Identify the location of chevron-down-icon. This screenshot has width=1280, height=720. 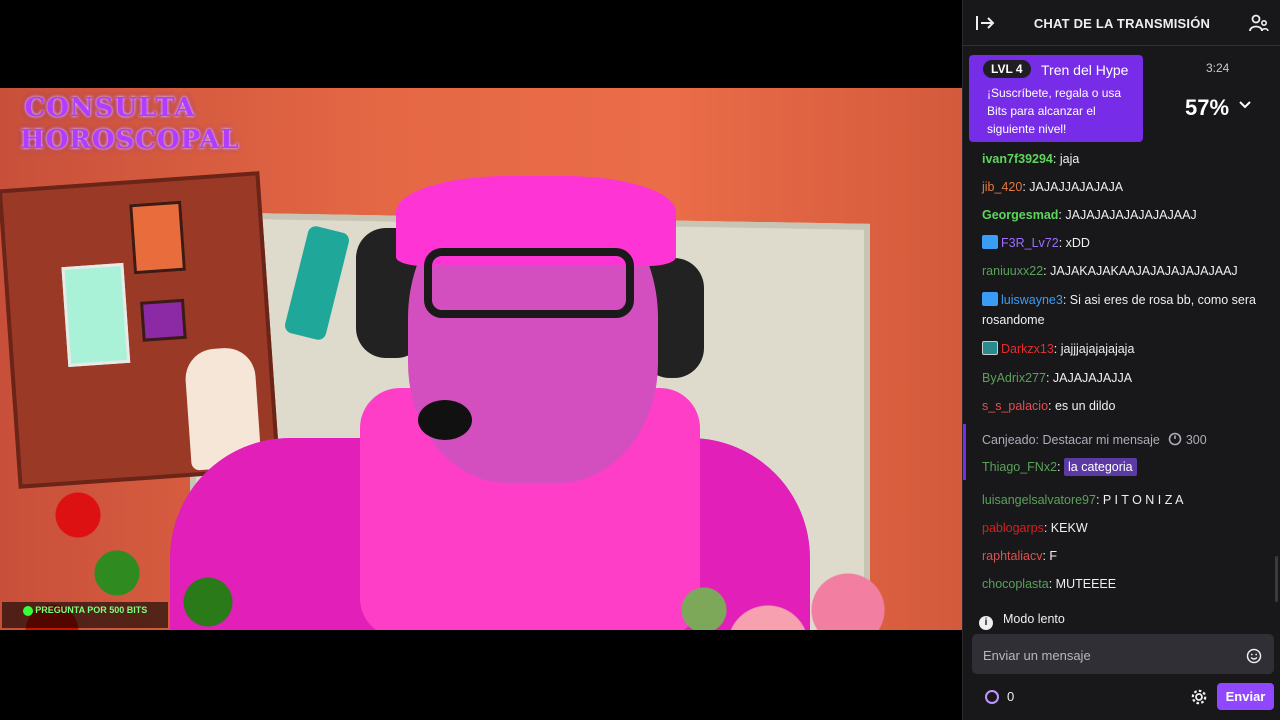
(1245, 105).